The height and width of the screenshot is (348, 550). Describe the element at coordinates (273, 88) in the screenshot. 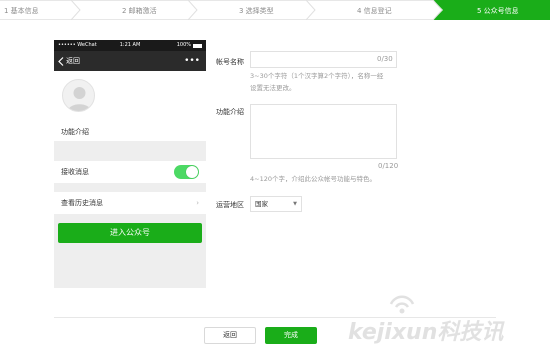

I see `hint-line: 设置无法更改。` at that location.